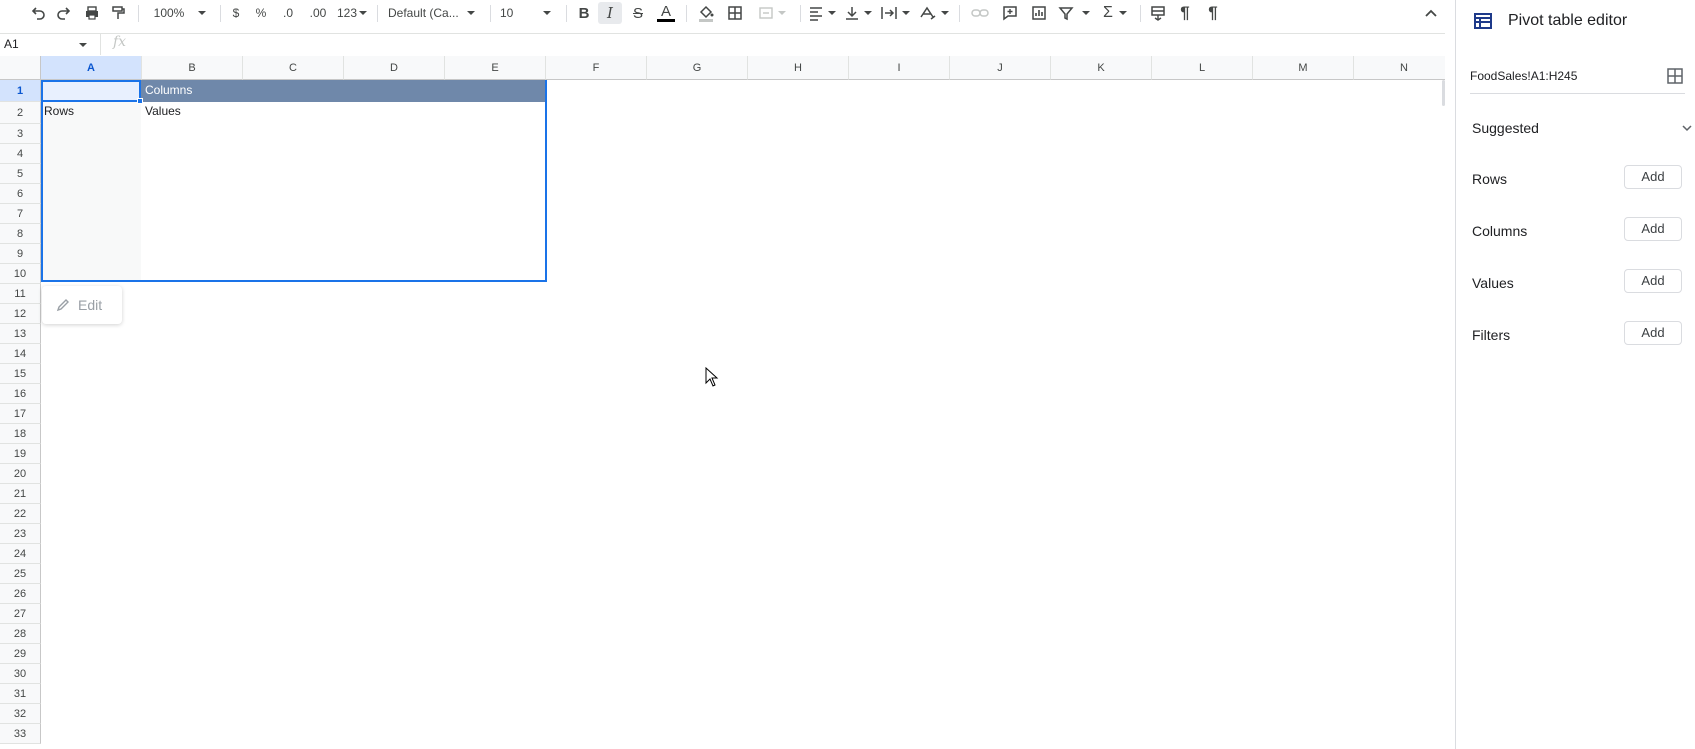 This screenshot has height=749, width=1695. Describe the element at coordinates (20, 134) in the screenshot. I see `row-header-3: 3` at that location.